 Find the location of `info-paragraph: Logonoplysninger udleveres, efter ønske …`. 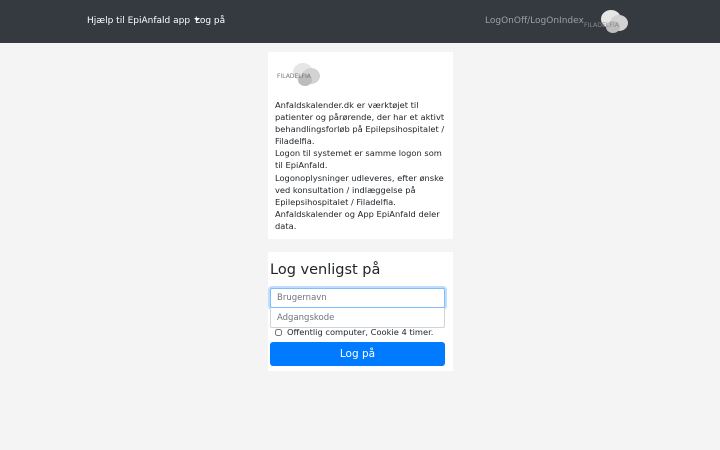

info-paragraph: Logonoplysninger udleveres, efter ønske … is located at coordinates (359, 189).